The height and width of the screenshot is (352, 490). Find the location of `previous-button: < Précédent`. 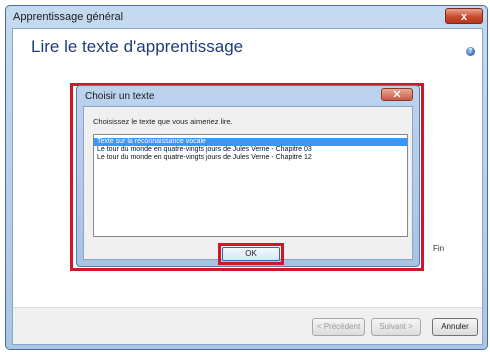

previous-button: < Précédent is located at coordinates (338, 327).